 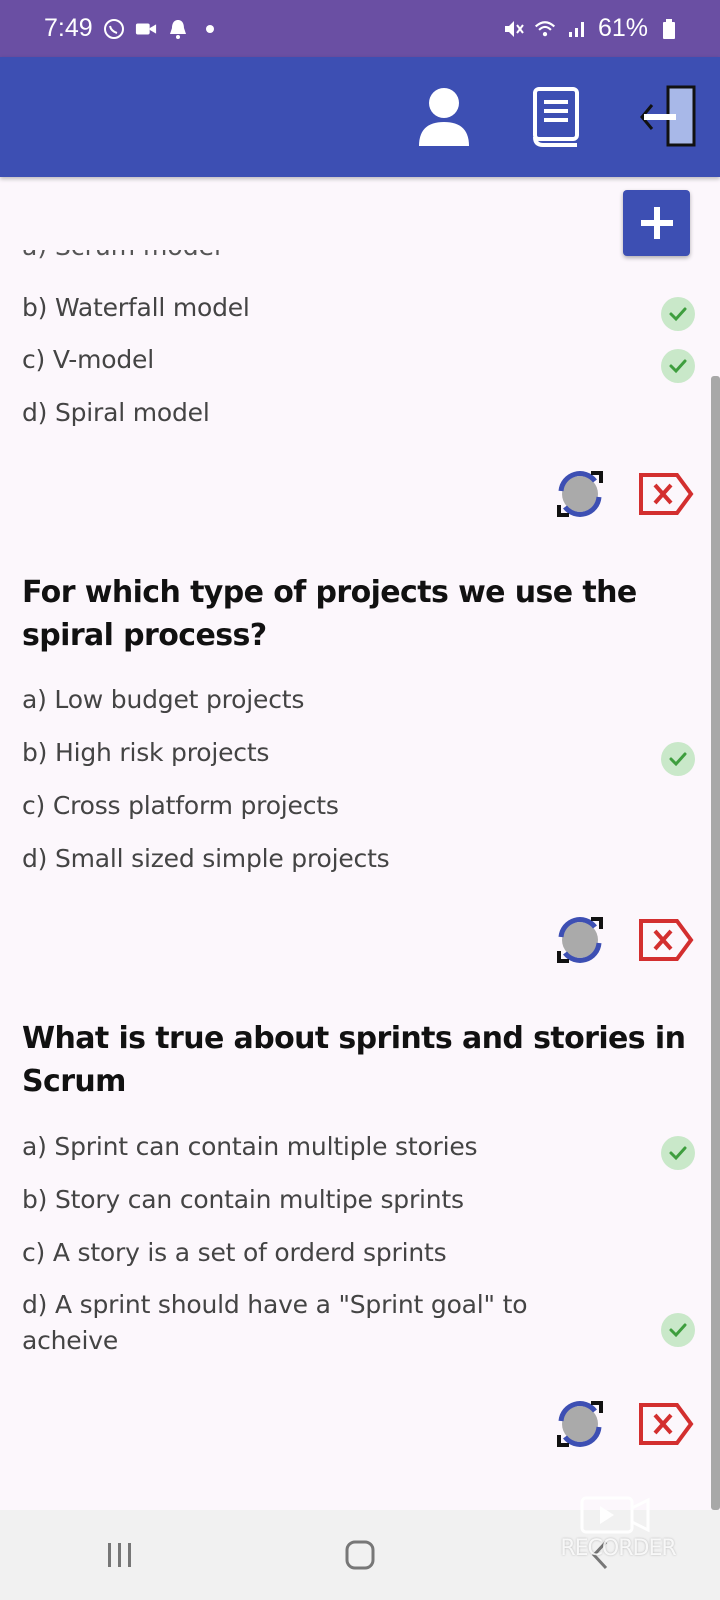 What do you see at coordinates (206, 858) in the screenshot?
I see `option-q2-d: d) Small sized simple projects` at bounding box center [206, 858].